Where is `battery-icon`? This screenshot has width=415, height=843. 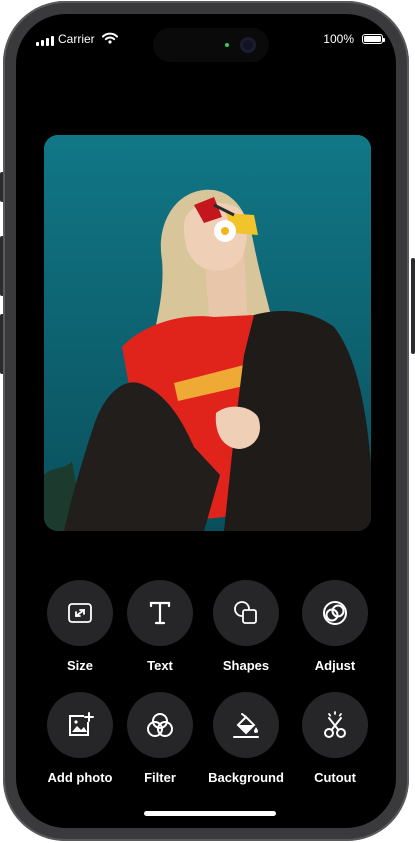 battery-icon is located at coordinates (373, 39).